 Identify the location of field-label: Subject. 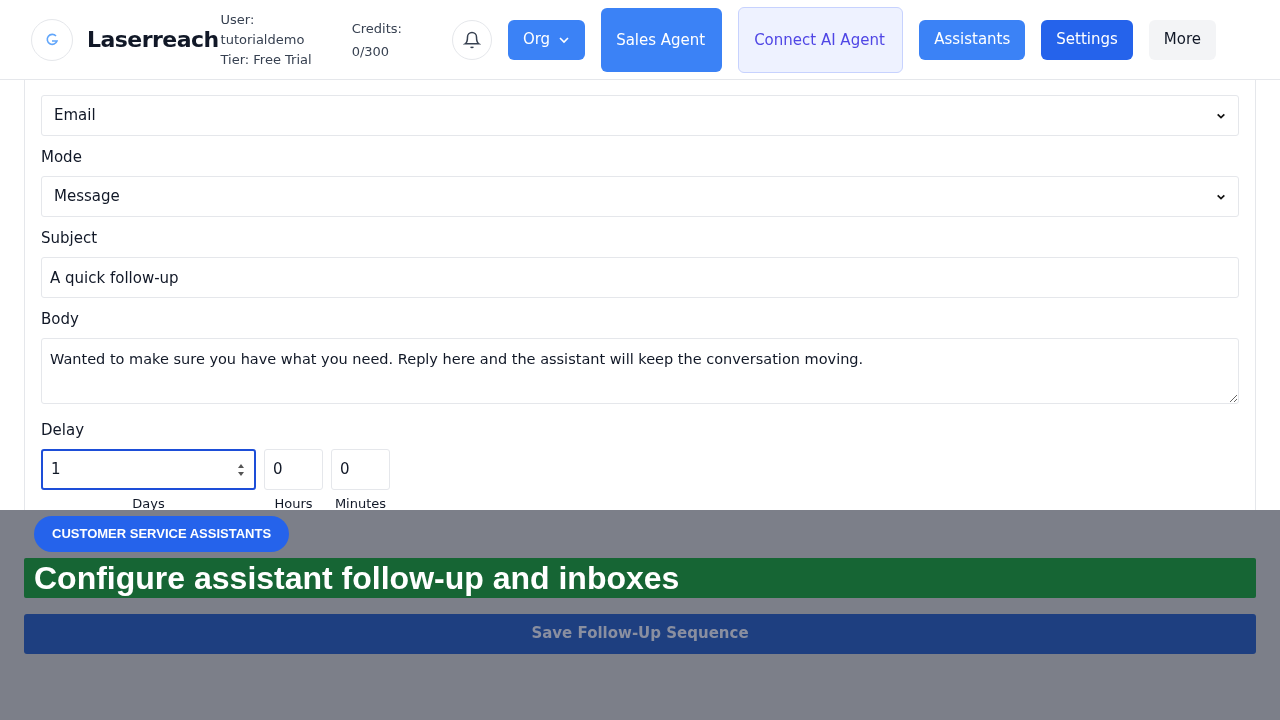
(70, 238).